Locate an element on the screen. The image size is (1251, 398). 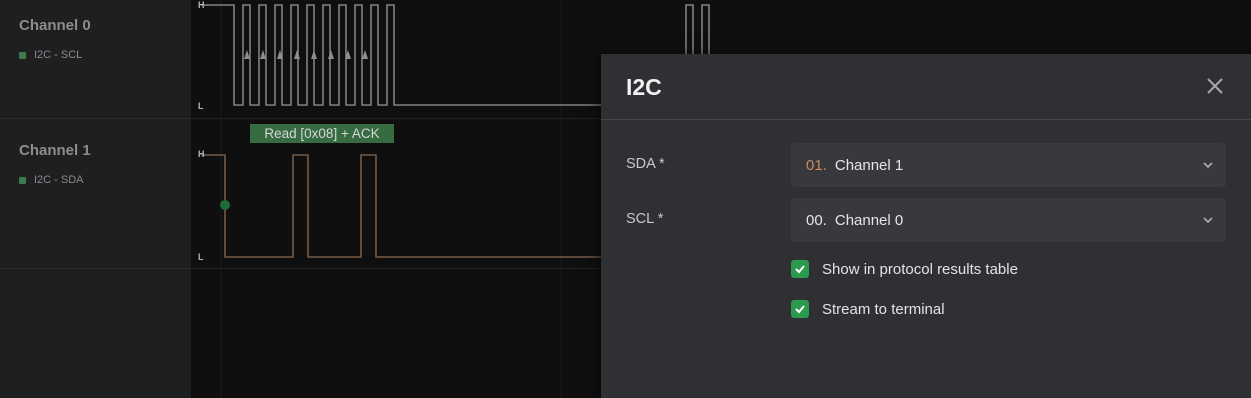
channel-name: Channel 0 is located at coordinates (55, 25).